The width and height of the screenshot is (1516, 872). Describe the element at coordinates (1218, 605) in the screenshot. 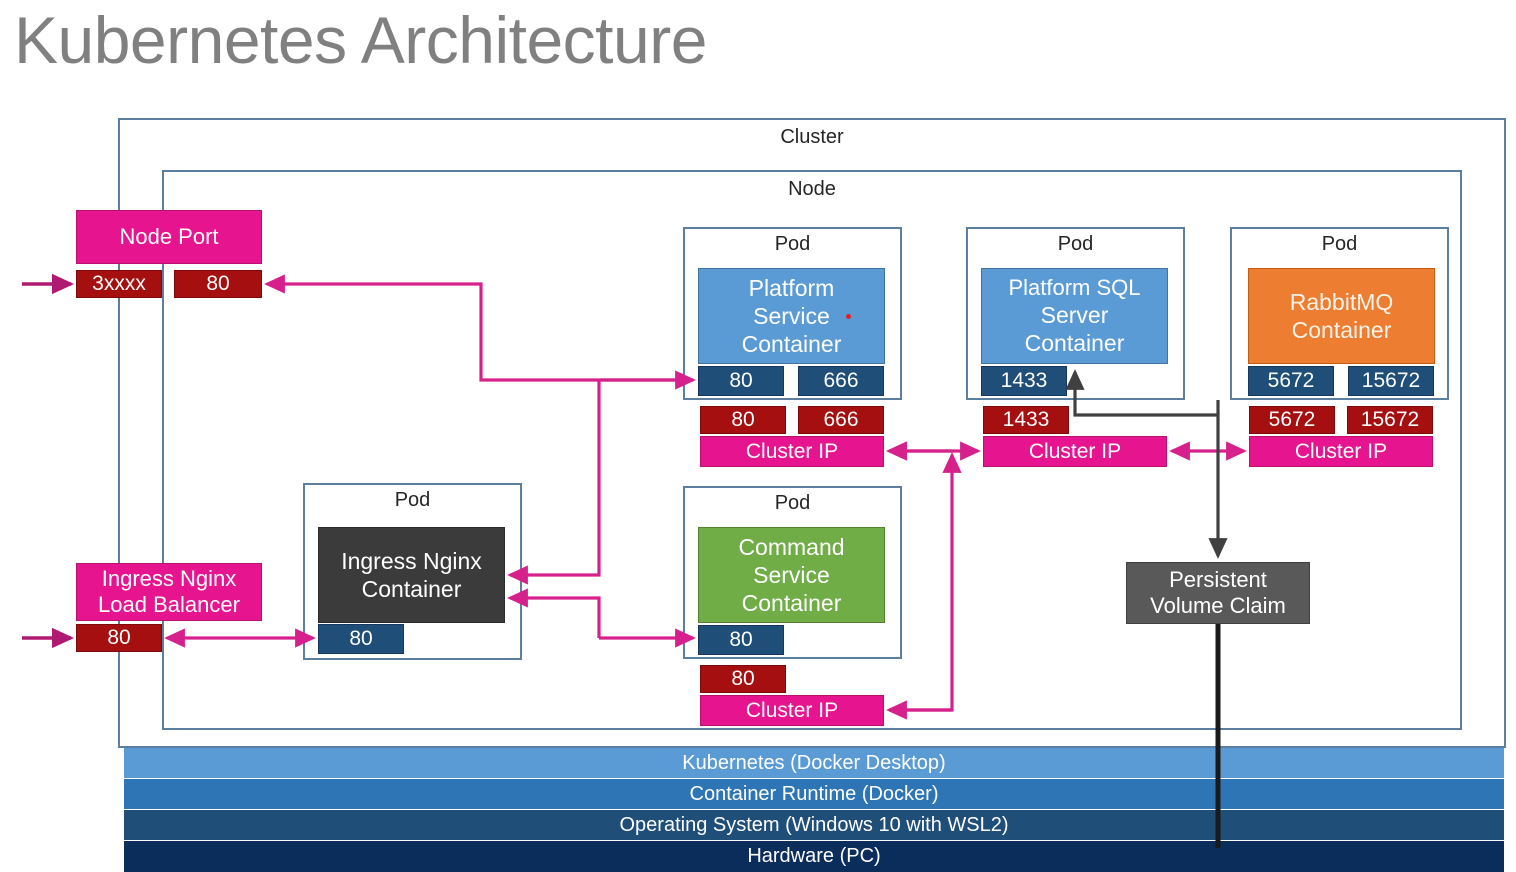

I see `pvc-line-2: Volume Claim` at that location.